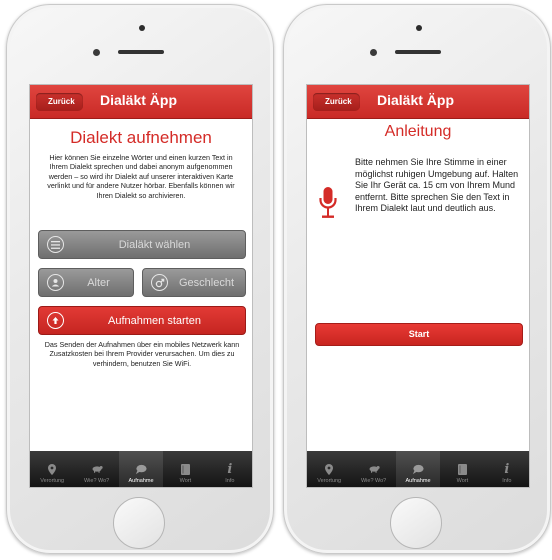  What do you see at coordinates (328, 206) in the screenshot?
I see `microphone-icon` at bounding box center [328, 206].